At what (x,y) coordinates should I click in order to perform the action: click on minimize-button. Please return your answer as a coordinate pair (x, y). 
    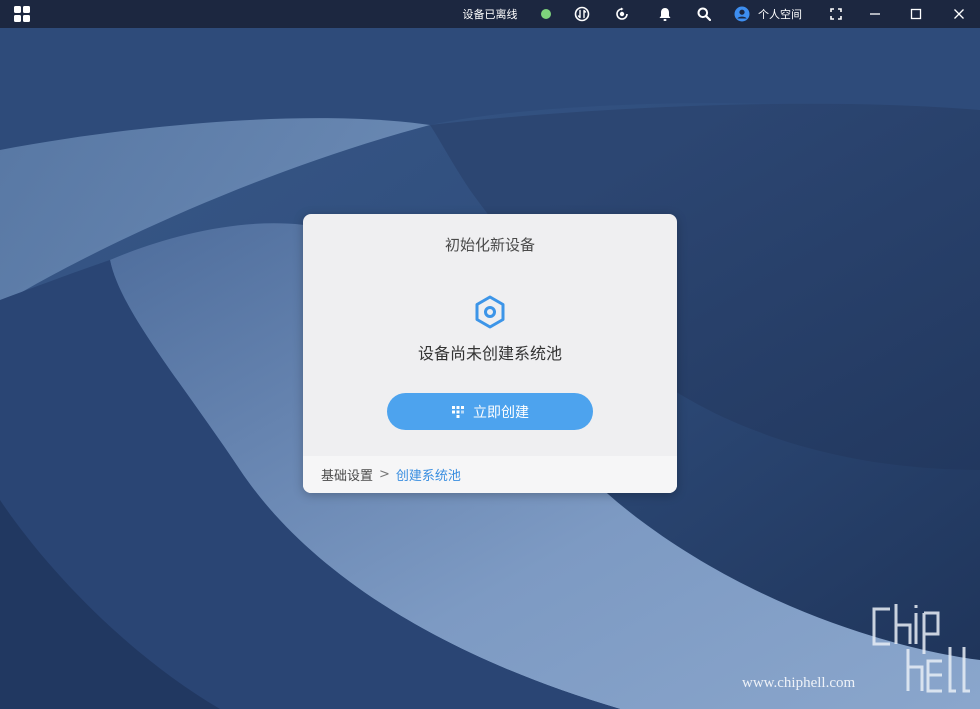
    Looking at the image, I should click on (875, 14).